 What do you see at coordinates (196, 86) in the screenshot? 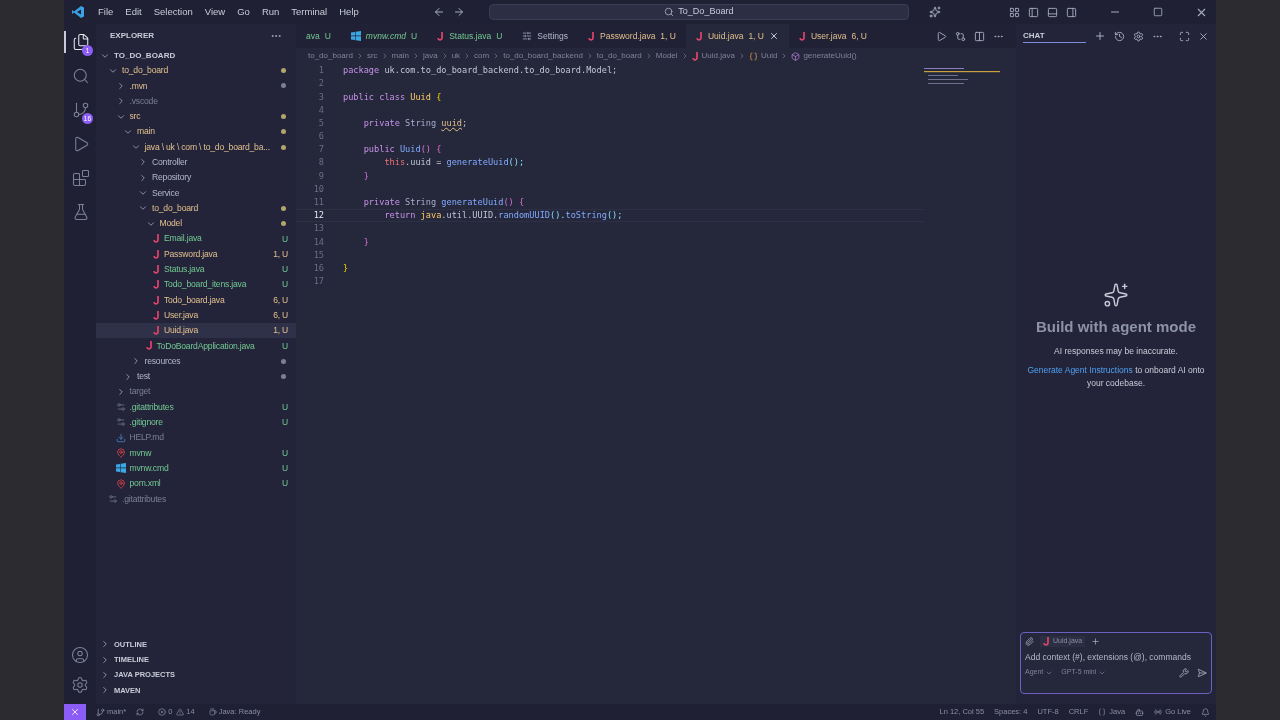
I see `folder-row: .mvn` at bounding box center [196, 86].